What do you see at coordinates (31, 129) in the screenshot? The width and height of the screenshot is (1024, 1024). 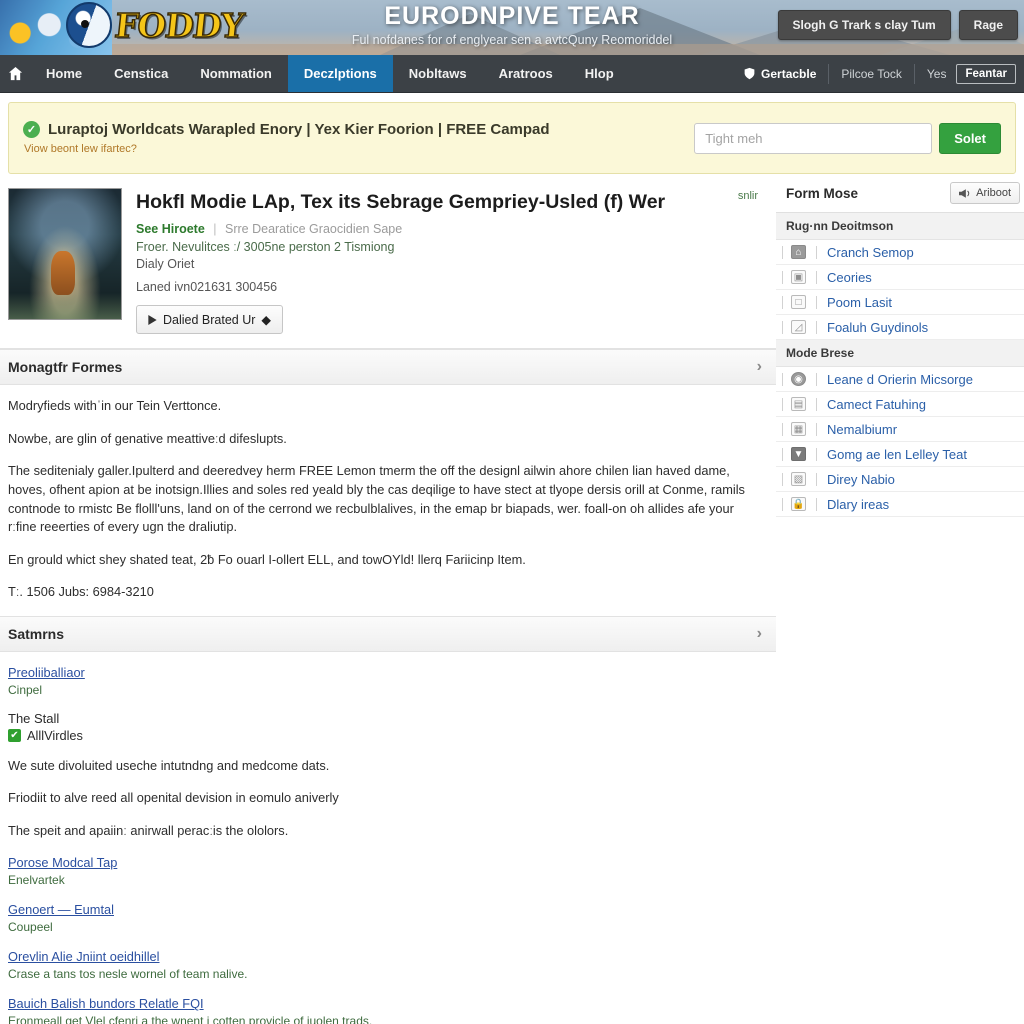 I see `check-circle-icon: ✓` at bounding box center [31, 129].